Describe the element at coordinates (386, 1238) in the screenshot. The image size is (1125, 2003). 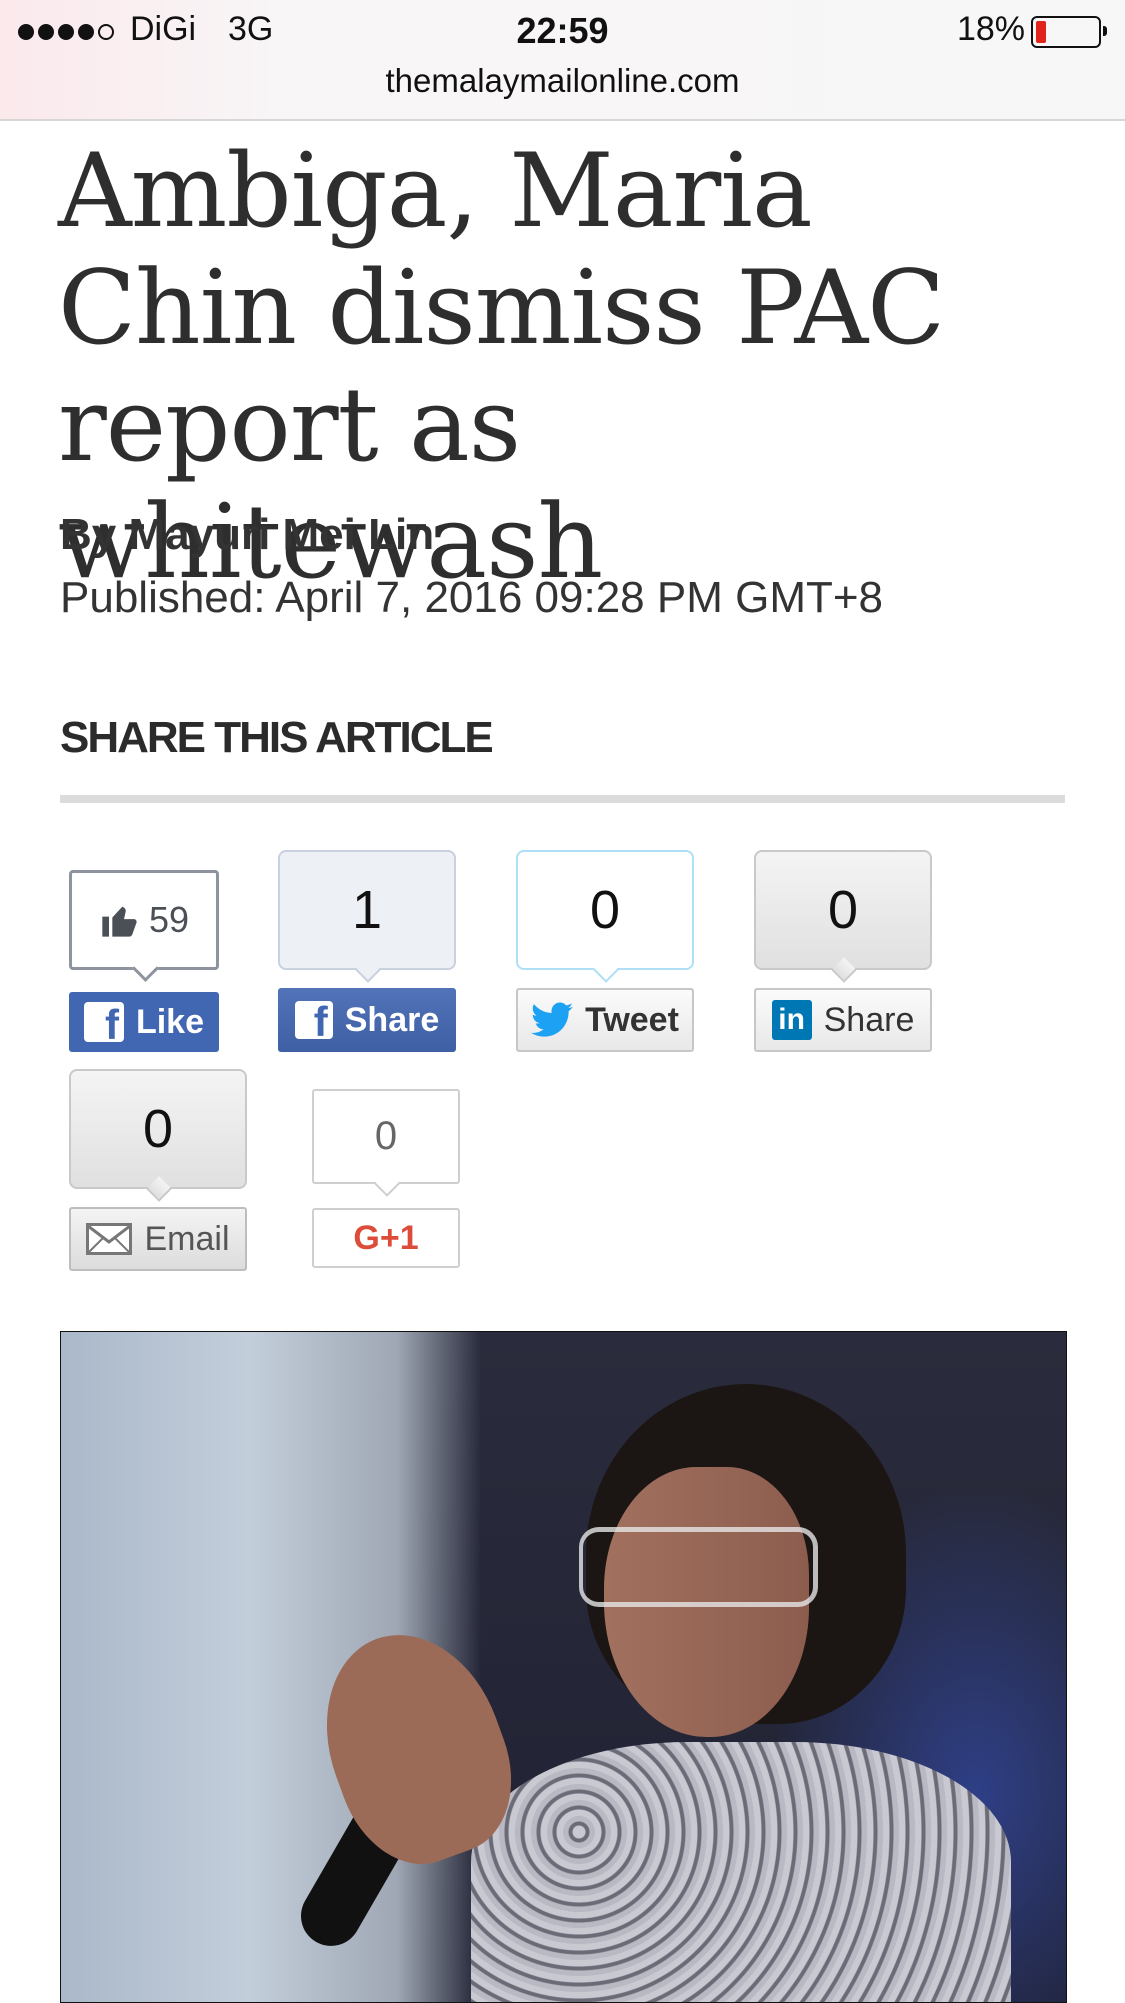
I see `google-plus-one-button: G+1` at that location.